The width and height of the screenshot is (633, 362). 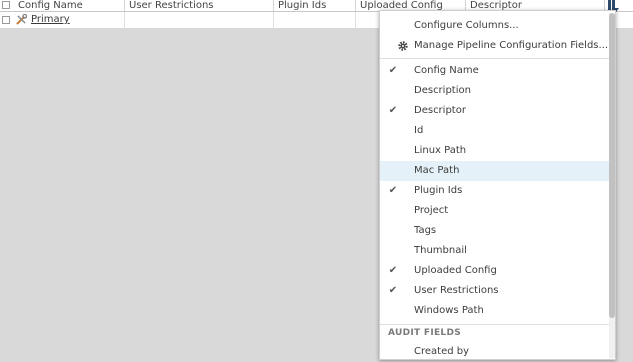 I want to click on cell-config-name: Primary, so click(x=69, y=20).